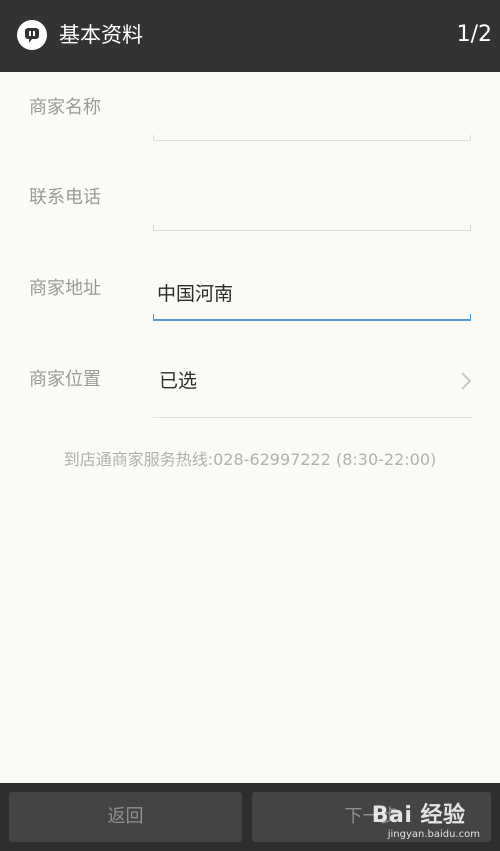 The image size is (500, 851). Describe the element at coordinates (312, 138) in the screenshot. I see `merchant-name-underline` at that location.